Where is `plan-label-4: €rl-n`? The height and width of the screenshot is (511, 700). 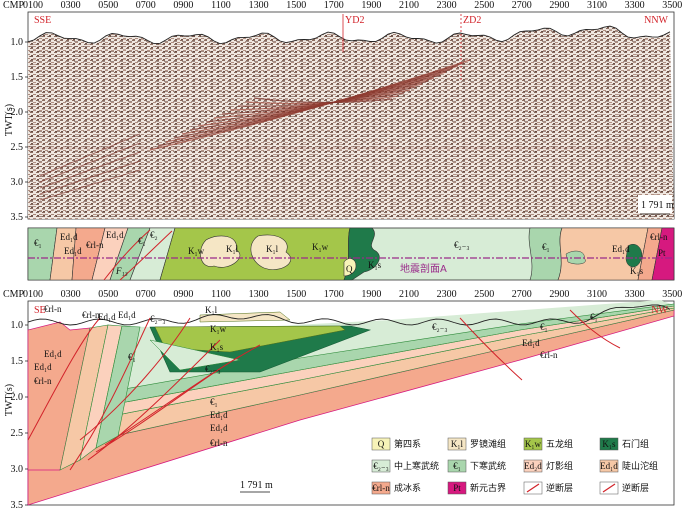 plan-label-4: €rl-n is located at coordinates (95, 245).